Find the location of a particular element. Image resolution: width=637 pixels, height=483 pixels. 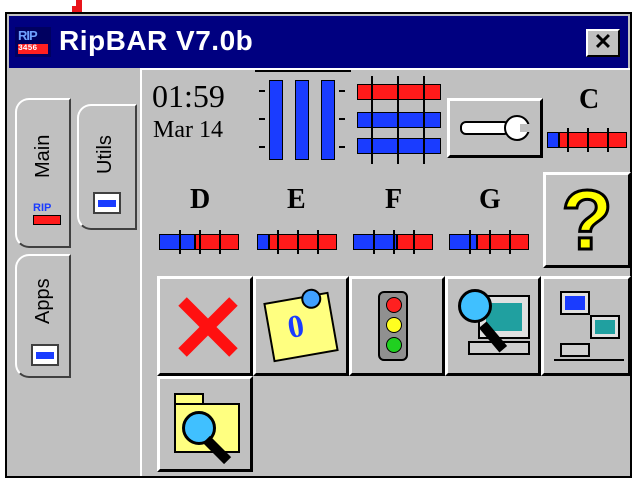

memory-meter is located at coordinates (303, 116).